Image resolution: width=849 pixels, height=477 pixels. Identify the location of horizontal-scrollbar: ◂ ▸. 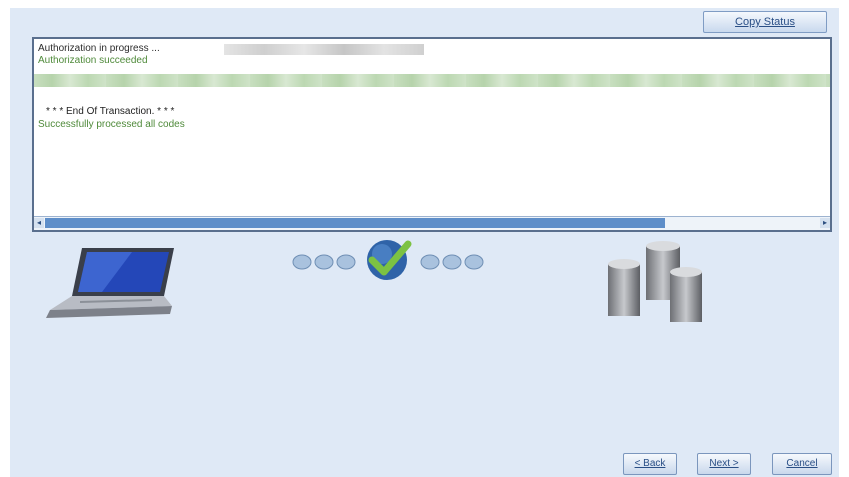
(432, 223).